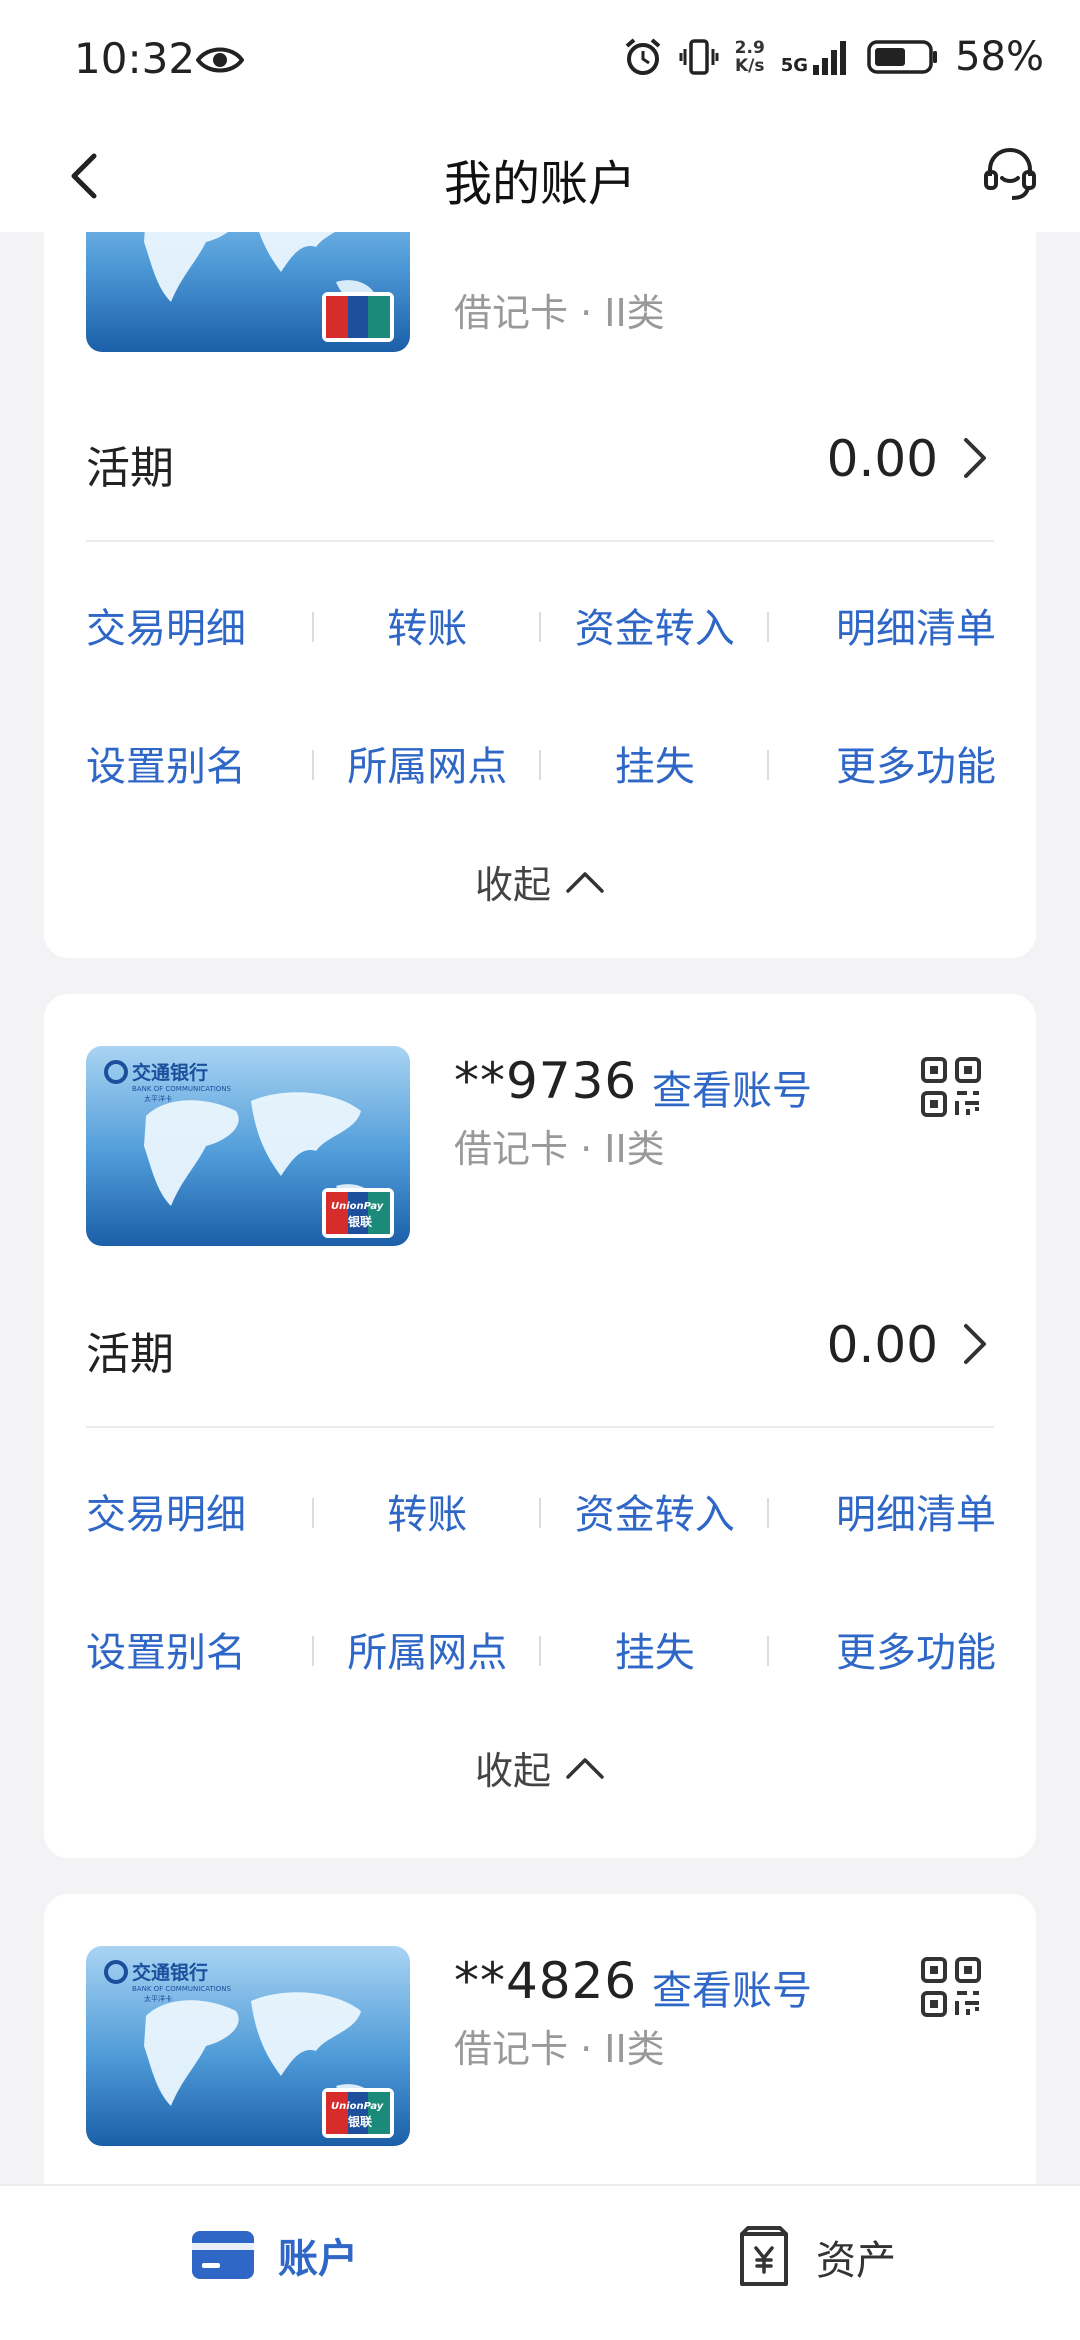  Describe the element at coordinates (902, 57) in the screenshot. I see `battery-icon` at that location.